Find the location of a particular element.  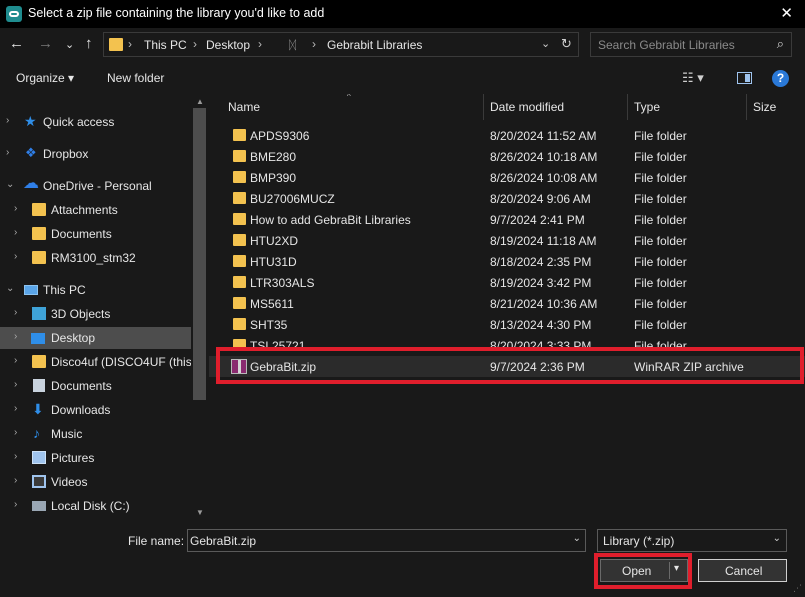

file-row: LTR303ALS 8/19/2024 3:42 PM File folder is located at coordinates (507, 282).